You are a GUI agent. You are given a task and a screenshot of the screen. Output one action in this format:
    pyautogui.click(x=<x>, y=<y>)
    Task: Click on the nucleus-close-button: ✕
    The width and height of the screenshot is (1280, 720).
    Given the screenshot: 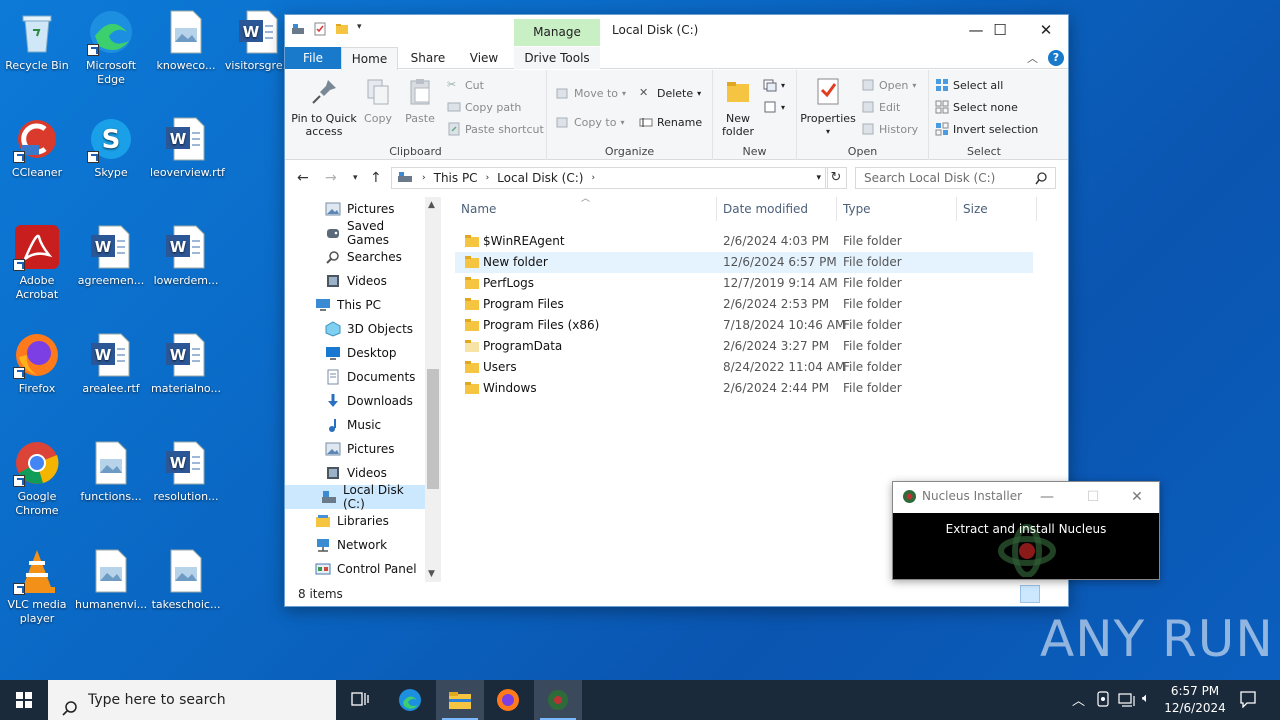 What is the action you would take?
    pyautogui.click(x=1137, y=497)
    